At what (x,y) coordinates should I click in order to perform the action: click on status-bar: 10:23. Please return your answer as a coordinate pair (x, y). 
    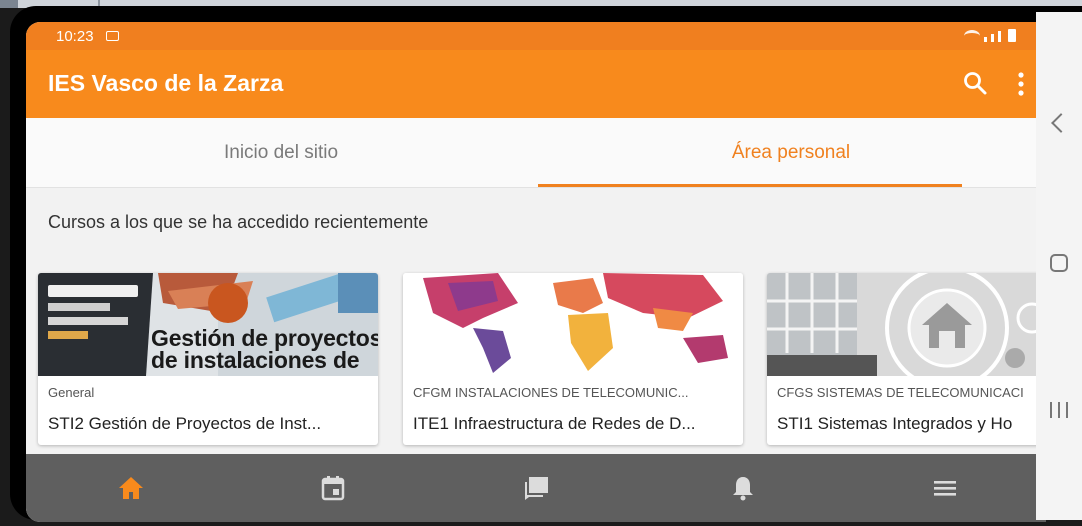
    Looking at the image, I should click on (536, 36).